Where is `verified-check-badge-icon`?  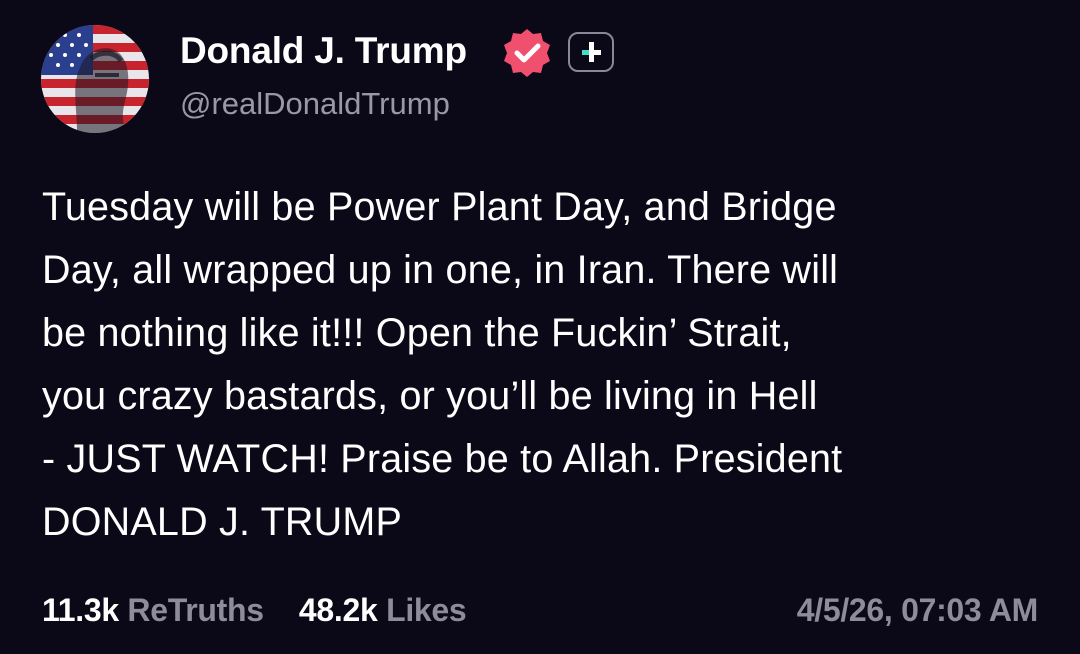
verified-check-badge-icon is located at coordinates (527, 53).